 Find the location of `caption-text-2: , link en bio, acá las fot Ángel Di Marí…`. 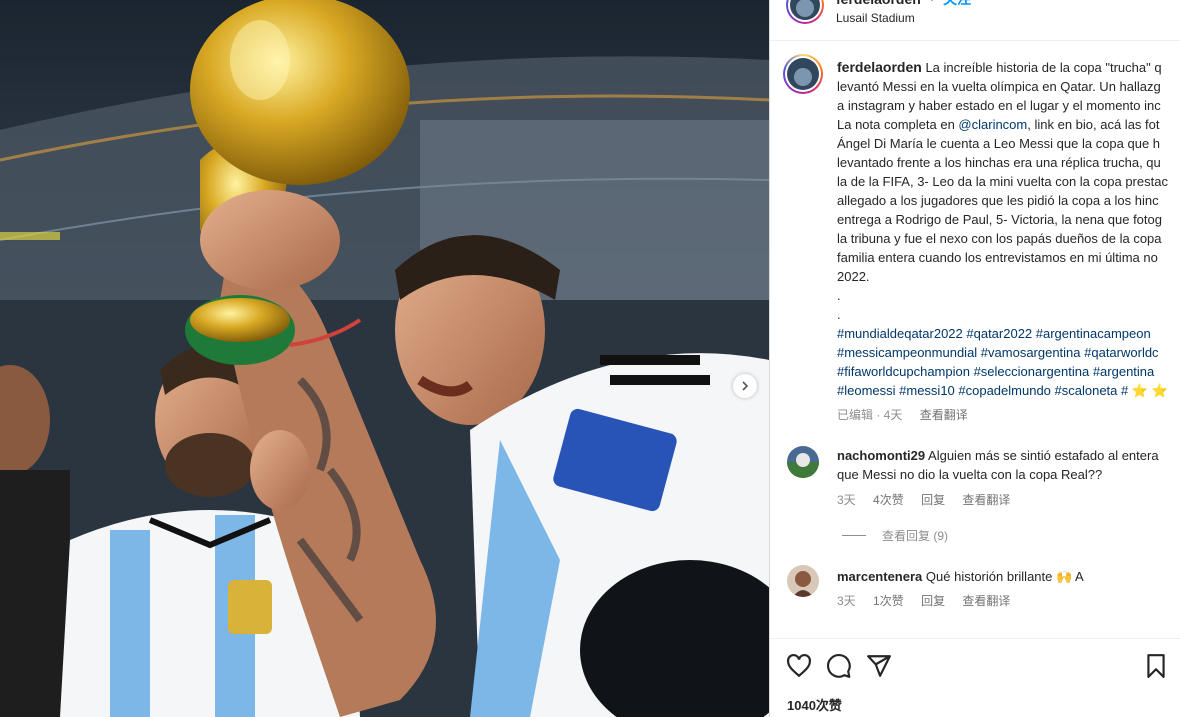

caption-text-2: , link en bio, acá las fot Ángel Di Marí… is located at coordinates (1002, 219).